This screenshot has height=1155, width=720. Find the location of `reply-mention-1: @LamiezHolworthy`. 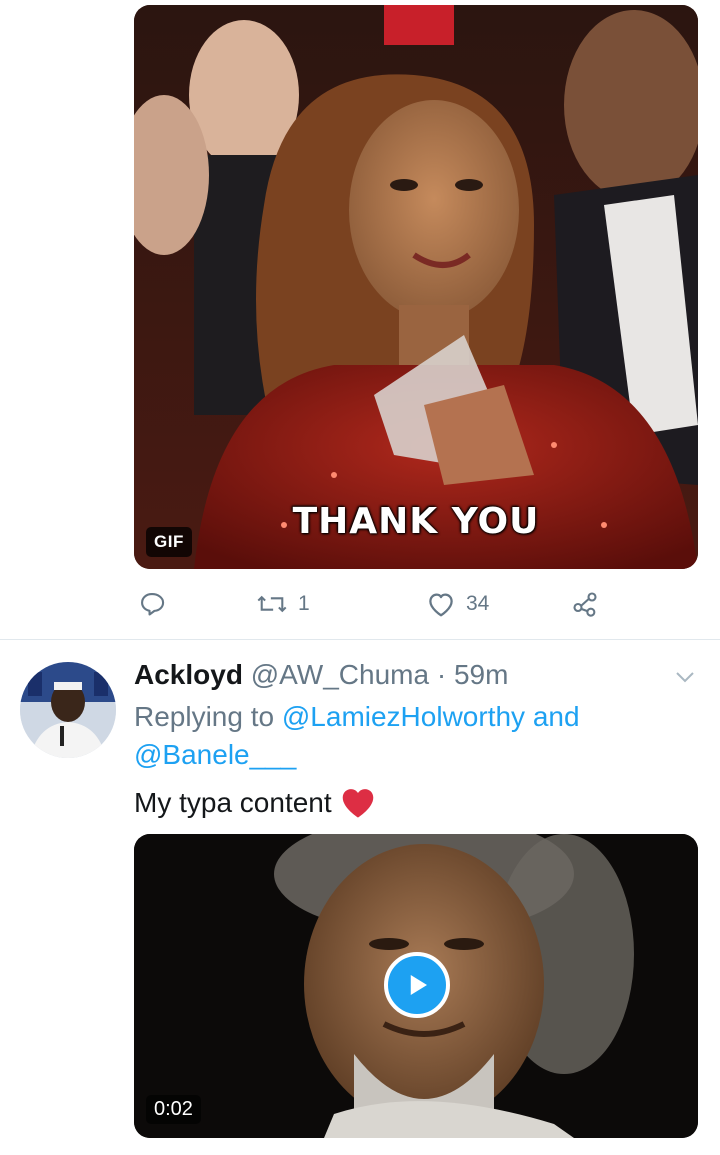

reply-mention-1: @LamiezHolworthy is located at coordinates (403, 716).